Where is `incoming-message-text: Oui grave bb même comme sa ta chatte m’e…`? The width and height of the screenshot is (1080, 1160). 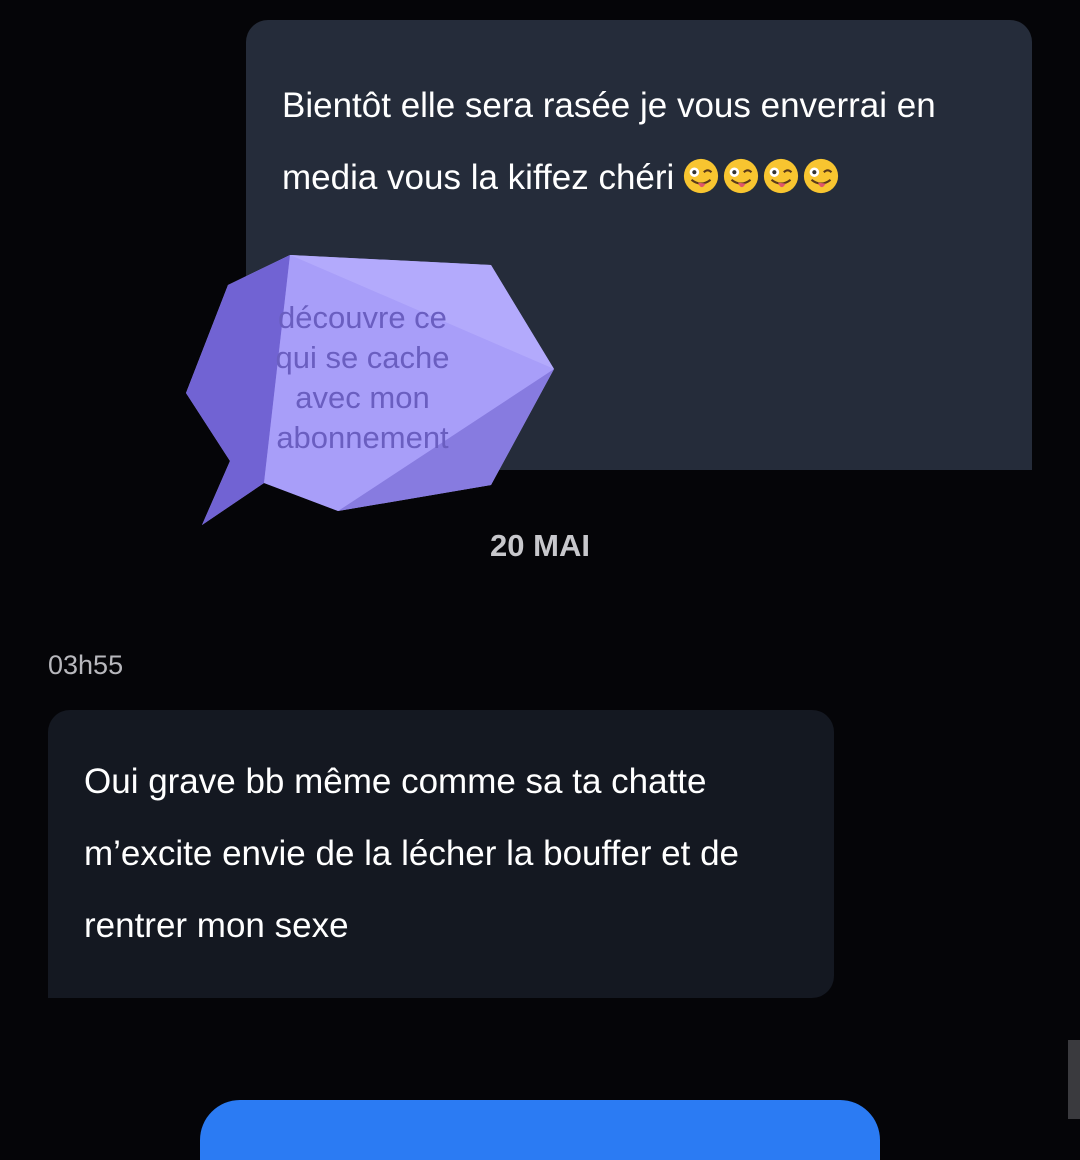
incoming-message-text: Oui grave bb même comme sa ta chatte m’e… is located at coordinates (412, 853).